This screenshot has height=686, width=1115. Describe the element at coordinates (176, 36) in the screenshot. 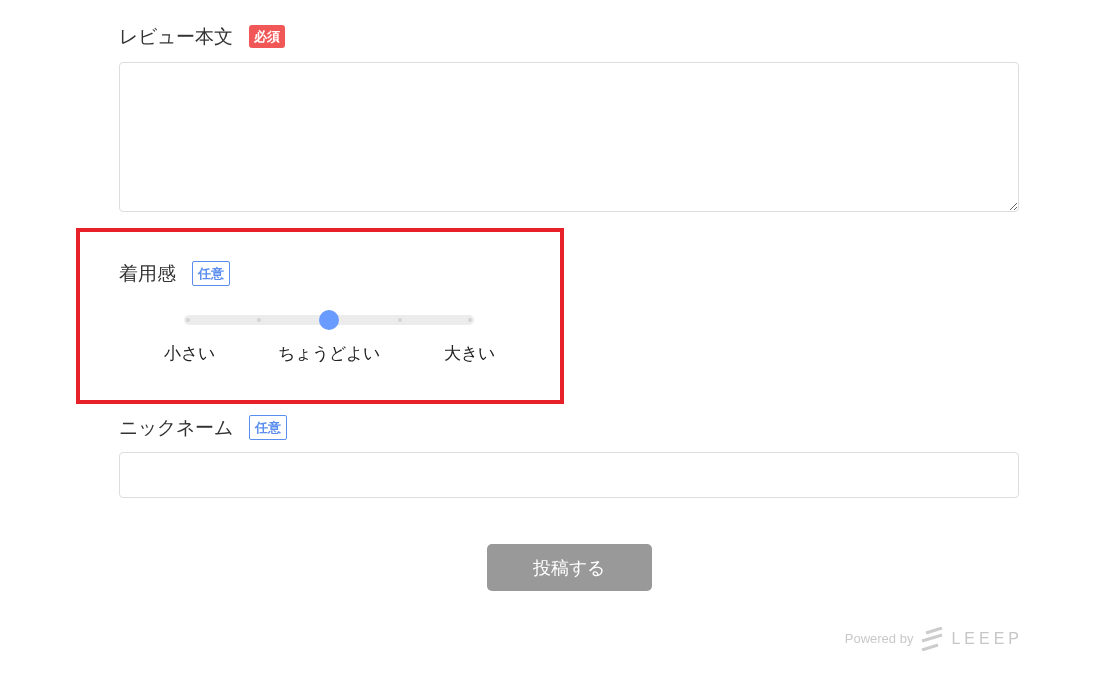

I see `field-label: レビュー本文` at that location.